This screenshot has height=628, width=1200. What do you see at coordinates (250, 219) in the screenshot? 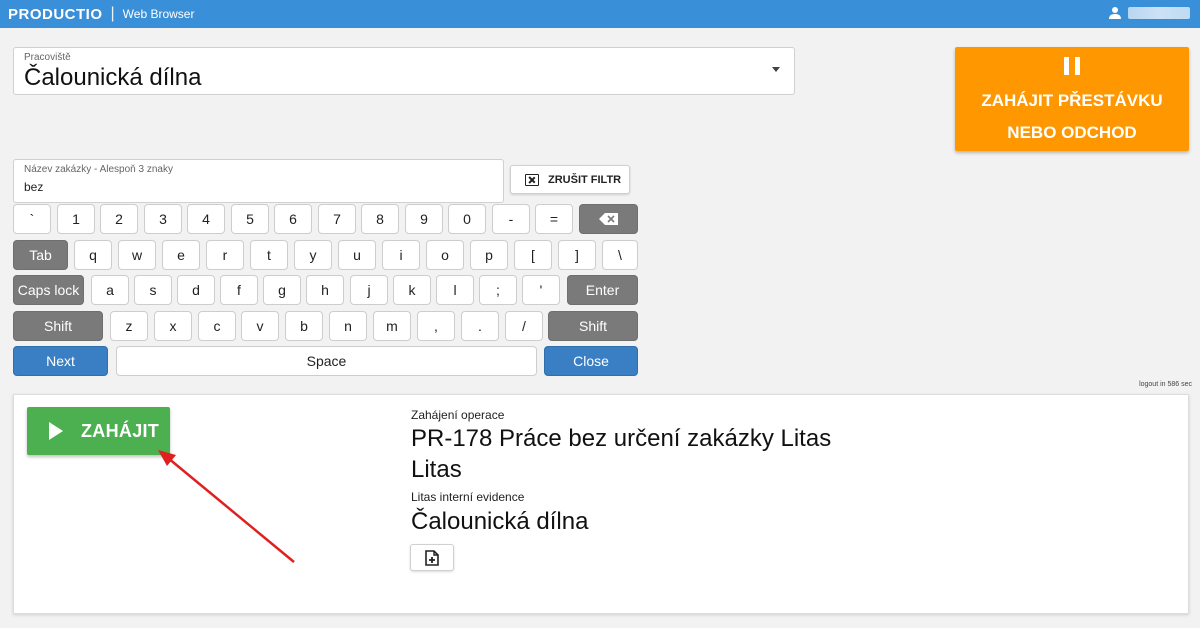
I see `key-5: 5` at bounding box center [250, 219].